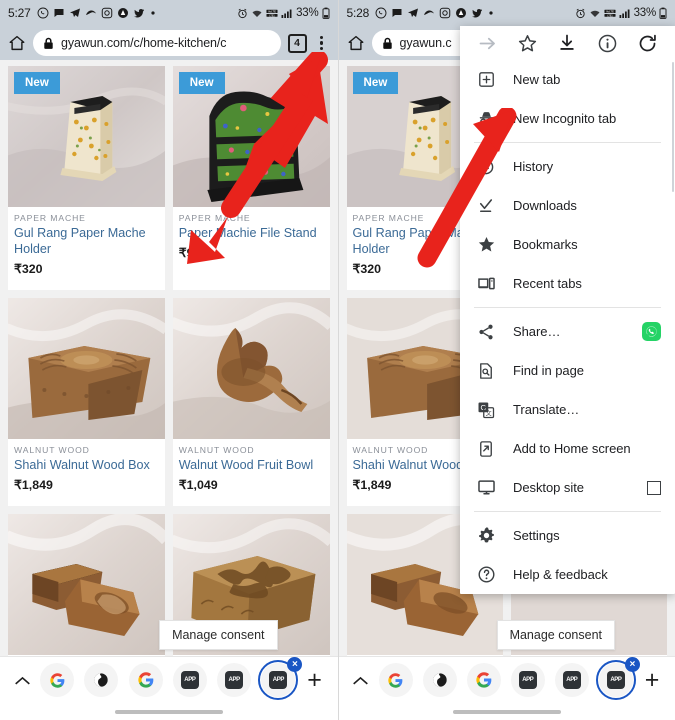 The image size is (675, 720). Describe the element at coordinates (193, 252) in the screenshot. I see `product-price: ₹999` at that location.